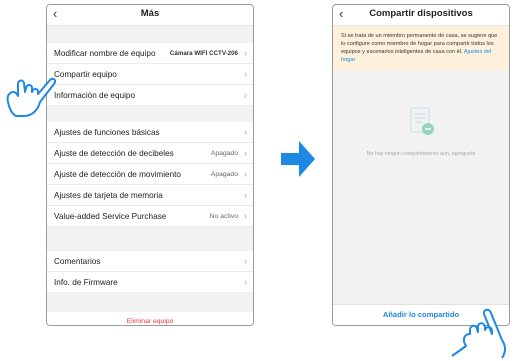 The image size is (528, 361). I want to click on basic-functions-row: Ajustes de funciones básicas ›, so click(150, 132).